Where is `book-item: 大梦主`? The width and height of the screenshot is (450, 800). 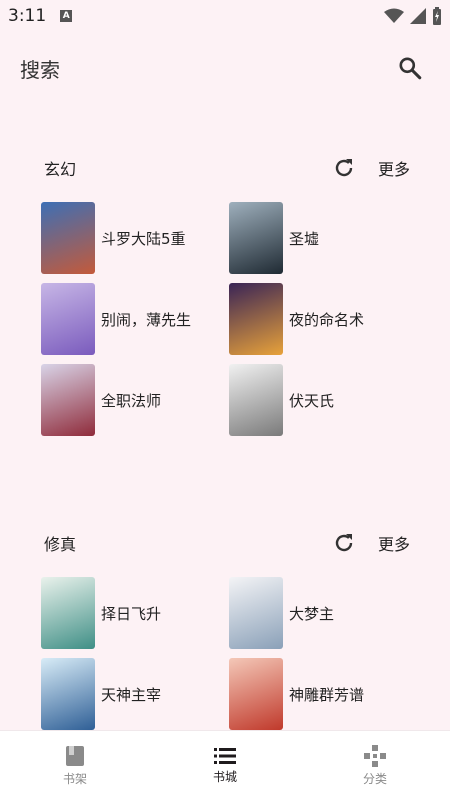 book-item: 大梦主 is located at coordinates (323, 613).